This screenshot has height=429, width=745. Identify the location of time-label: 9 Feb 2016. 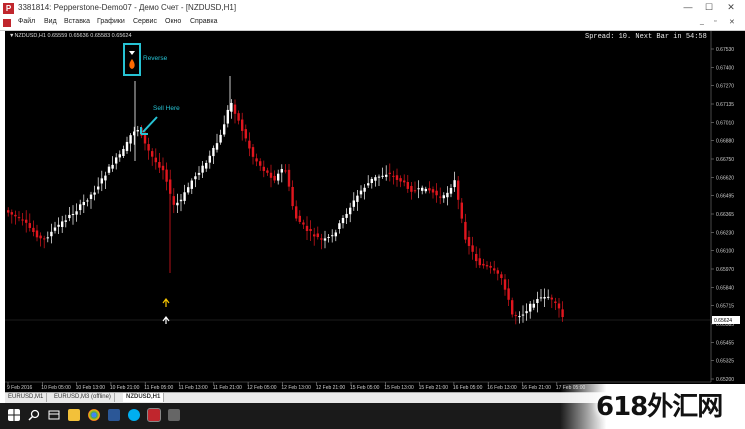
(20, 388).